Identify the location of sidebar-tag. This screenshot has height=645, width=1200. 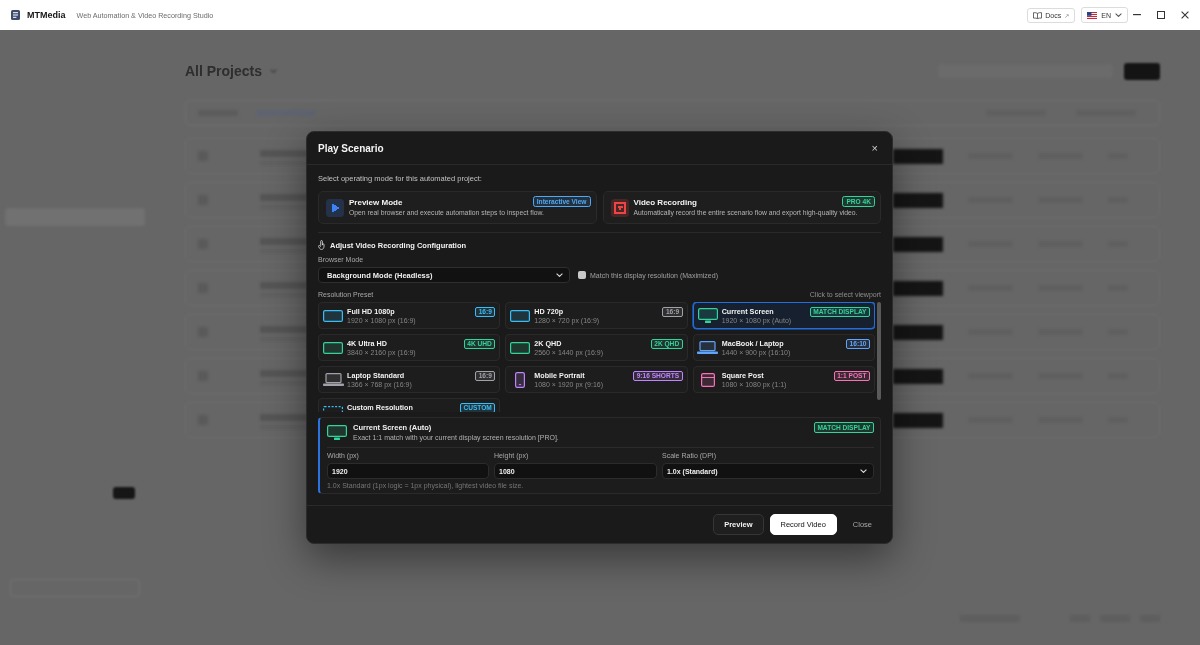
(124, 493).